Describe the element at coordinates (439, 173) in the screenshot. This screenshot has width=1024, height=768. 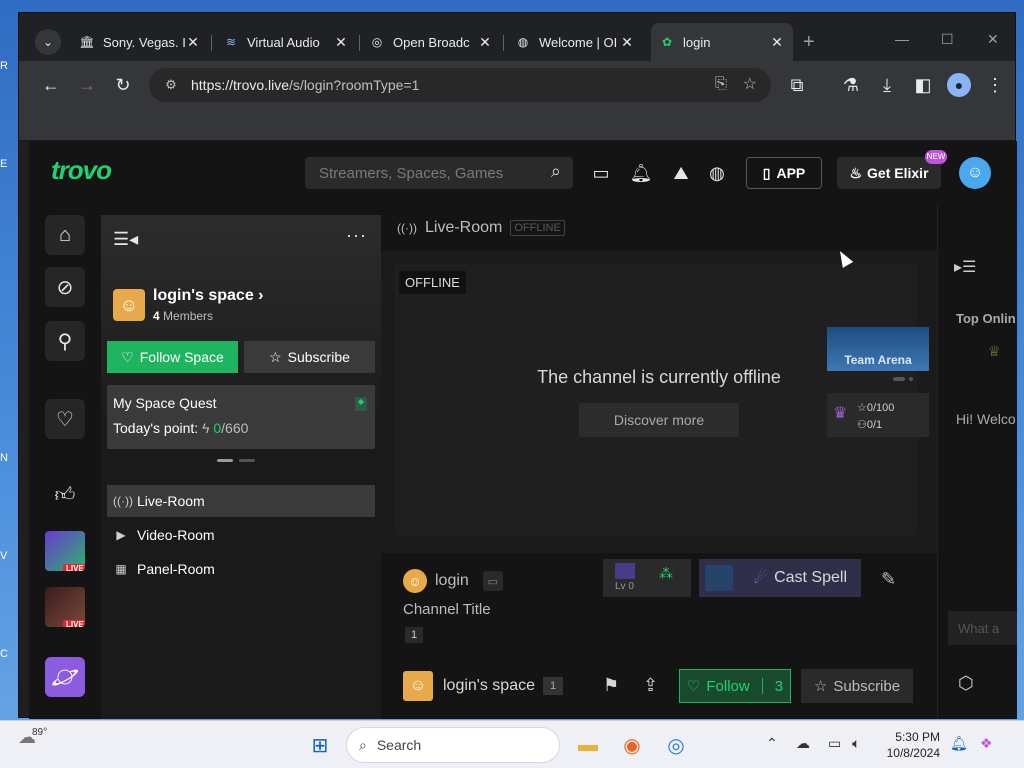
I see `search-input: Streamers, Spaces, Games ⌕` at that location.